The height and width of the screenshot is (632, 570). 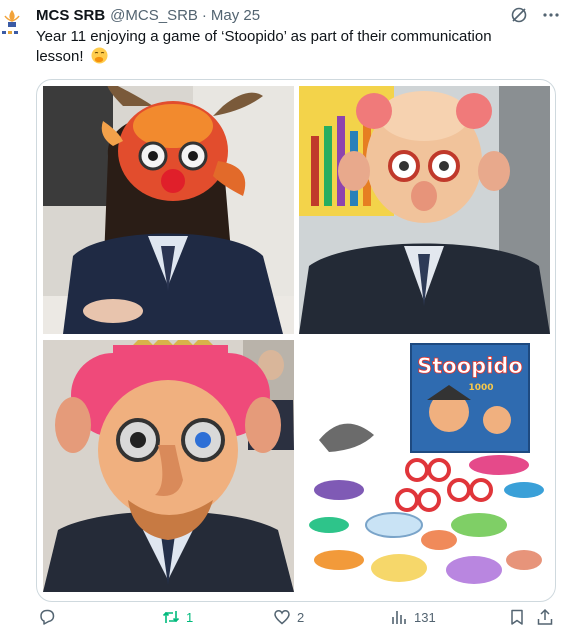 I want to click on repost-button: 1, so click(x=177, y=617).